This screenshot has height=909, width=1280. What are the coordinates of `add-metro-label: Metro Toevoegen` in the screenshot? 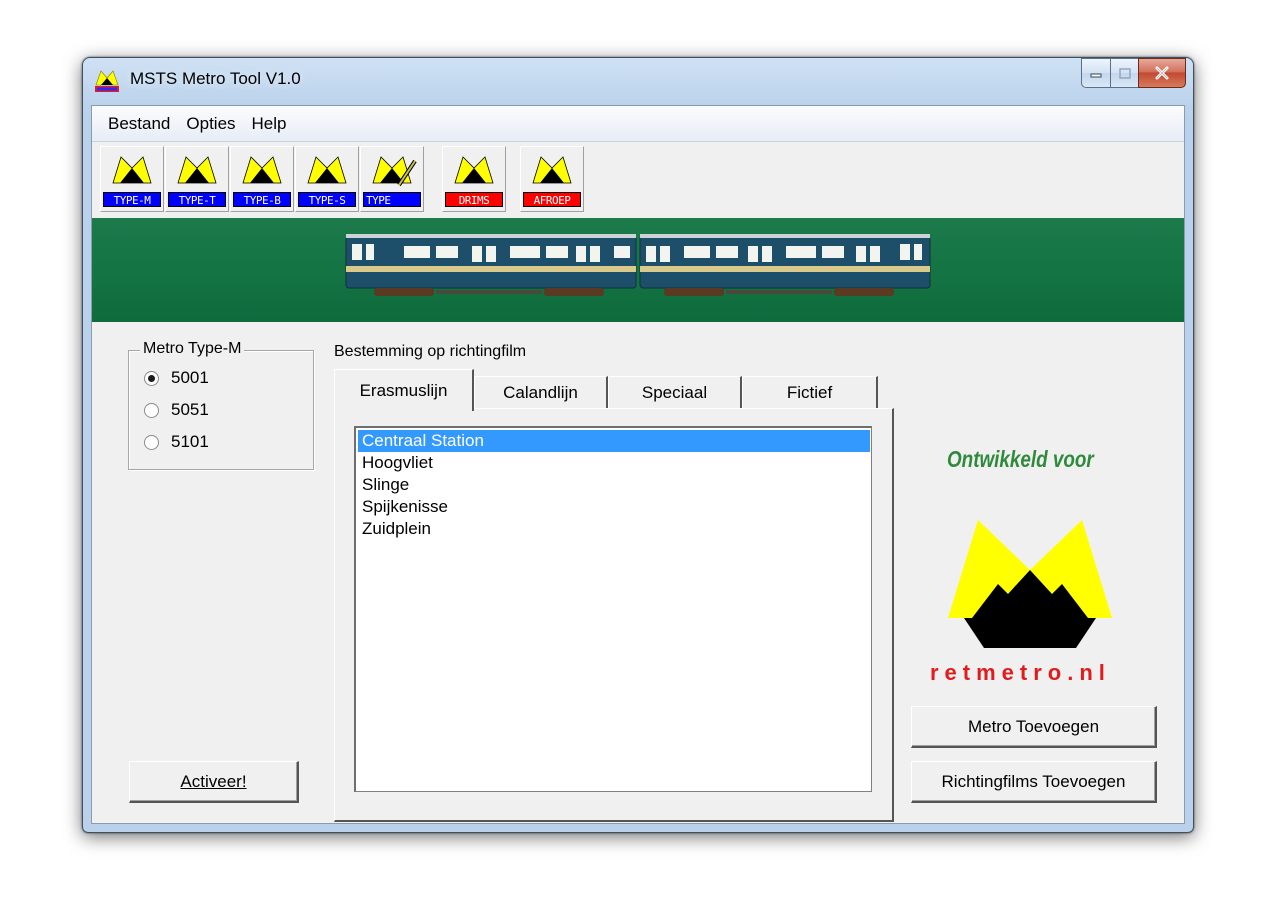 It's located at (1033, 726).